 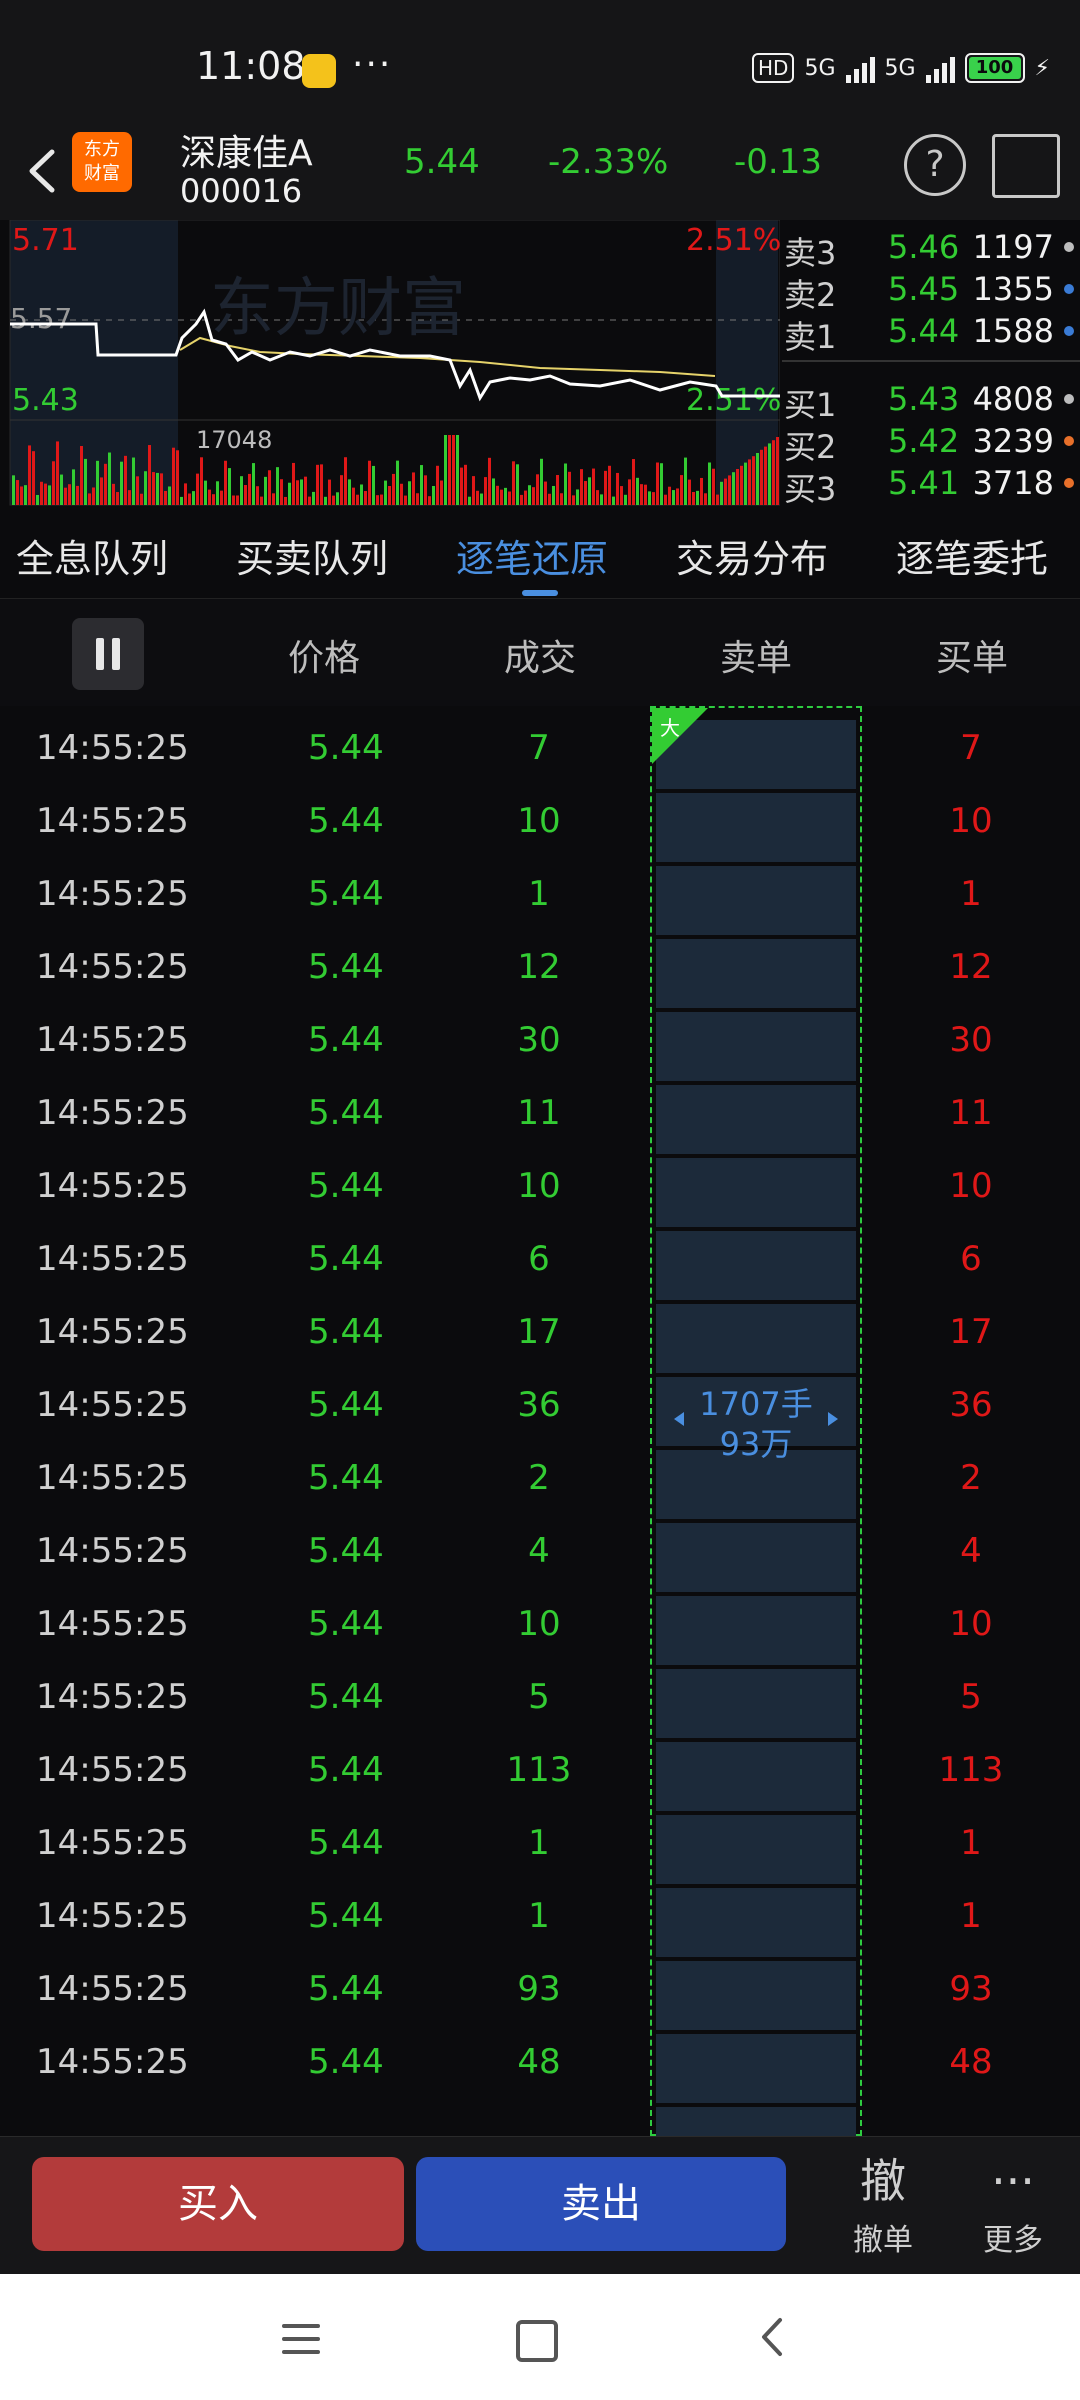 What do you see at coordinates (540, 1478) in the screenshot?
I see `table-row: 14:55:25 5.44 2 2` at bounding box center [540, 1478].